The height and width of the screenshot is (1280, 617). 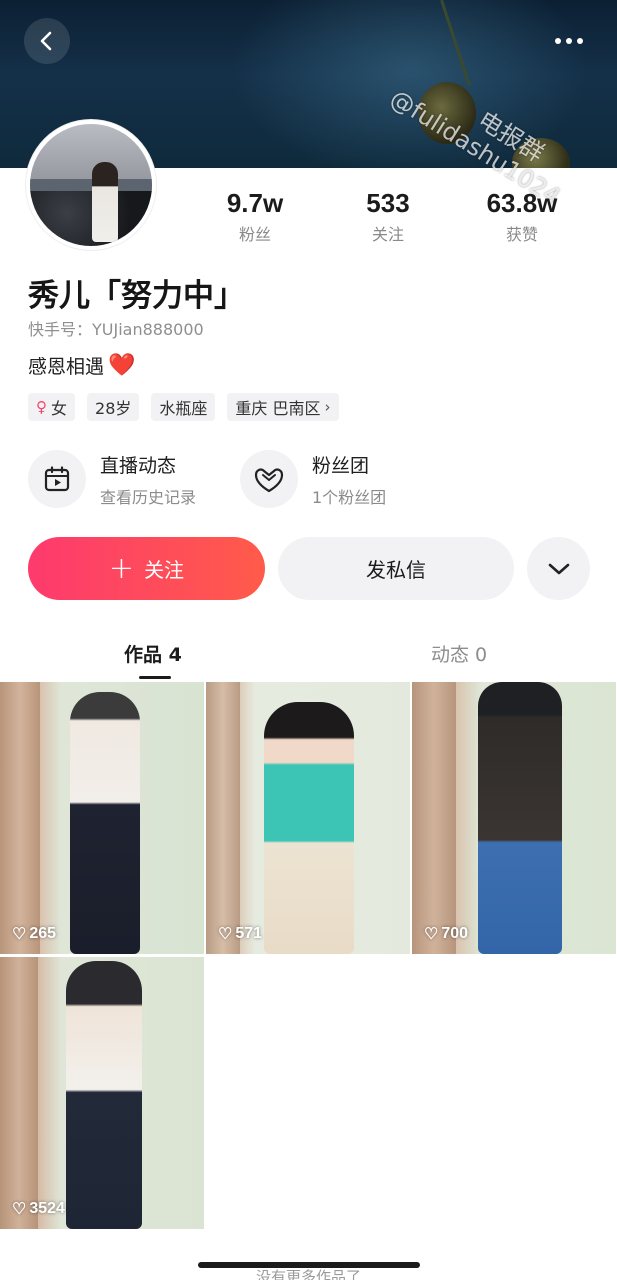 I want to click on more-button, so click(x=569, y=41).